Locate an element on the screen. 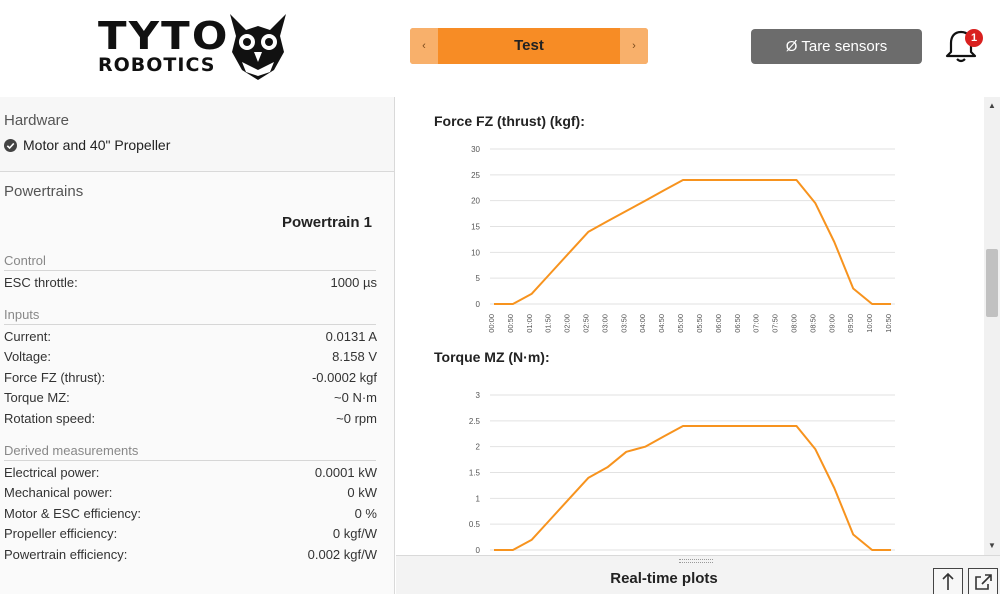 Image resolution: width=1000 pixels, height=594 pixels. hardware-title: Hardware is located at coordinates (37, 120).